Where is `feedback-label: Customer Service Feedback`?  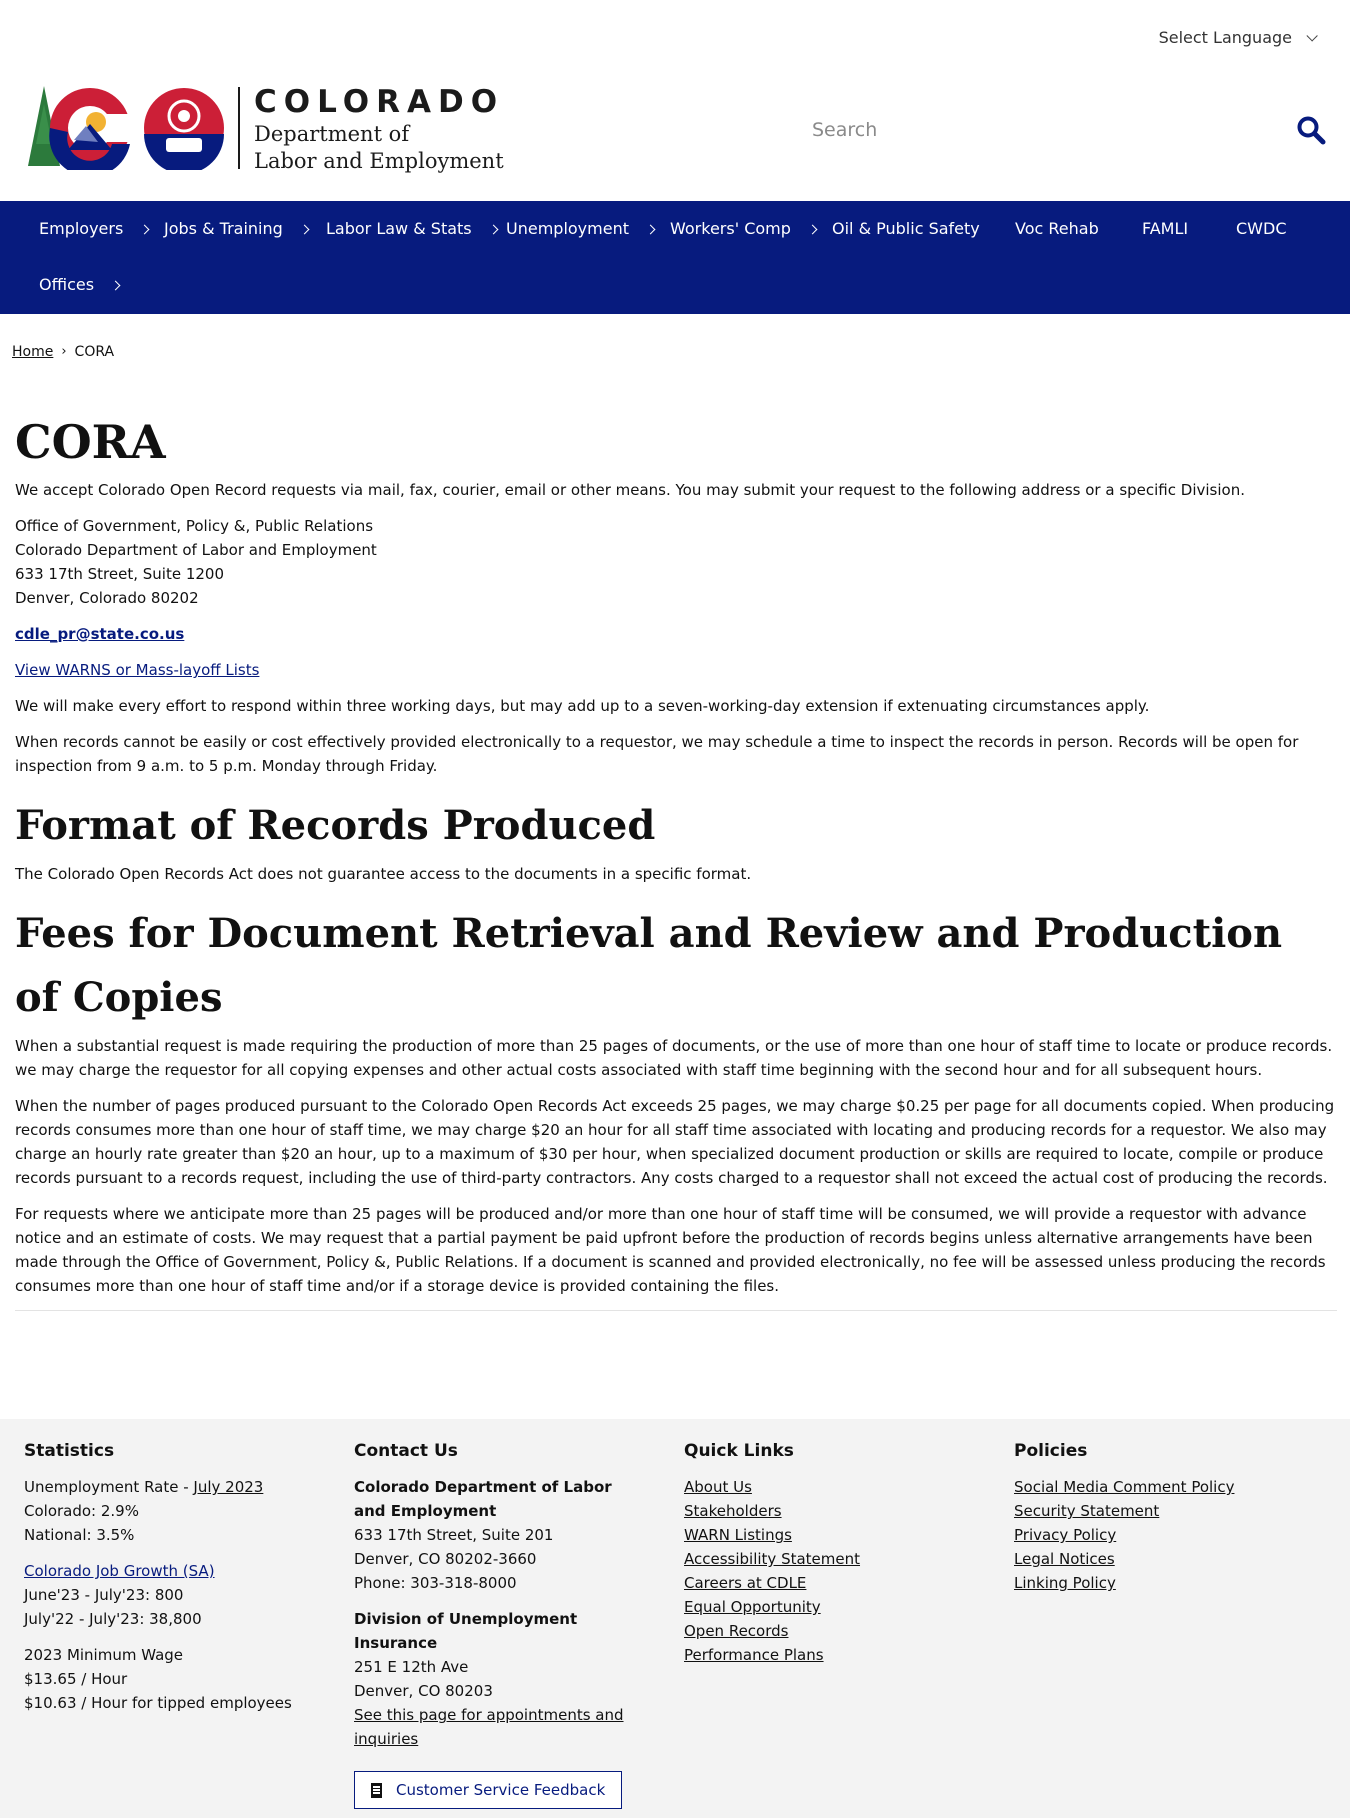
feedback-label: Customer Service Feedback is located at coordinates (501, 1790).